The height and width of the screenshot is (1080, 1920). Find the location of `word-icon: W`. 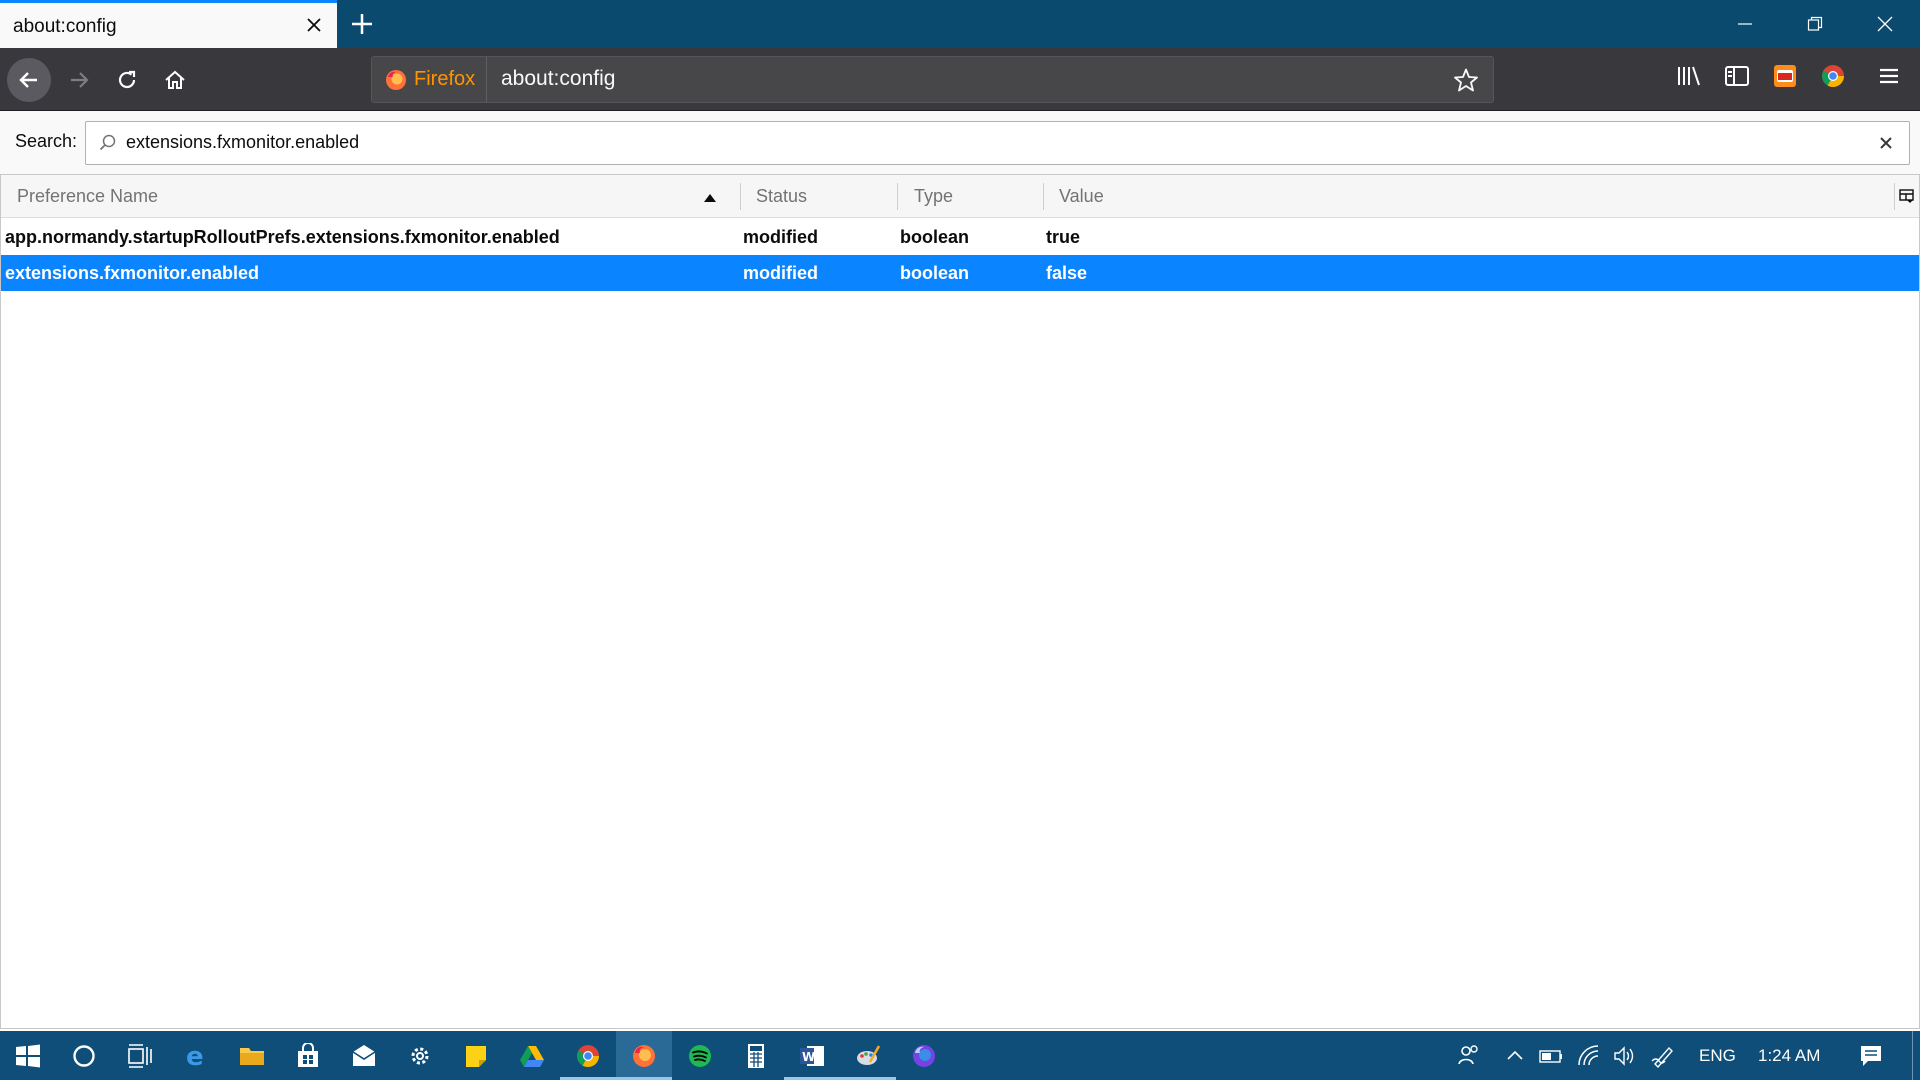

word-icon: W is located at coordinates (812, 1055).